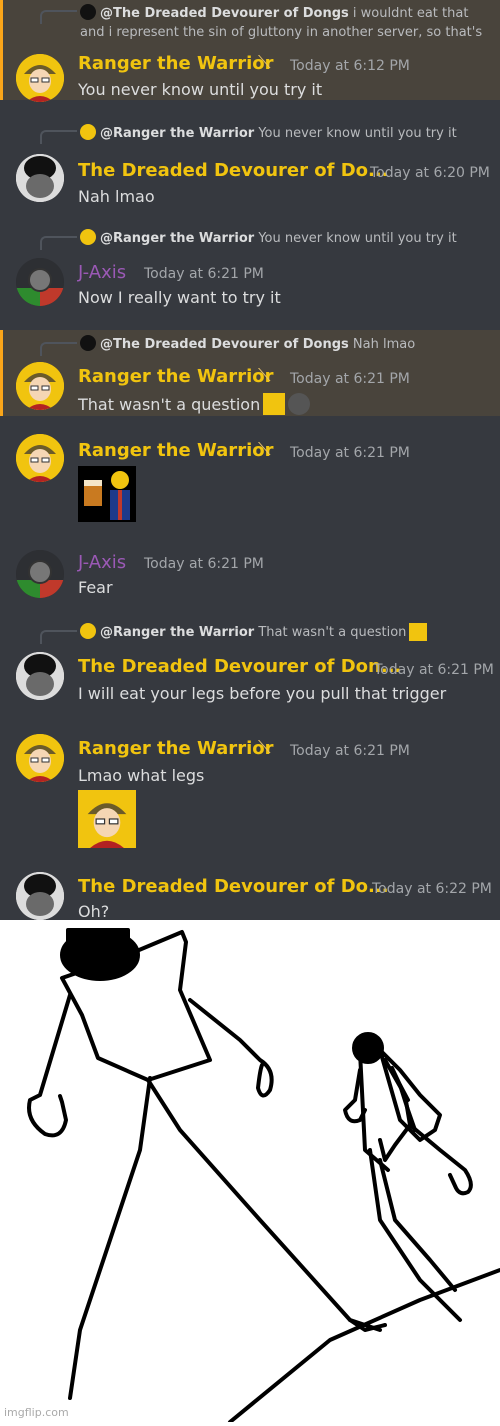 Image resolution: width=500 pixels, height=1426 pixels. Describe the element at coordinates (200, 89) in the screenshot. I see `message-text: You never know until you try it` at that location.